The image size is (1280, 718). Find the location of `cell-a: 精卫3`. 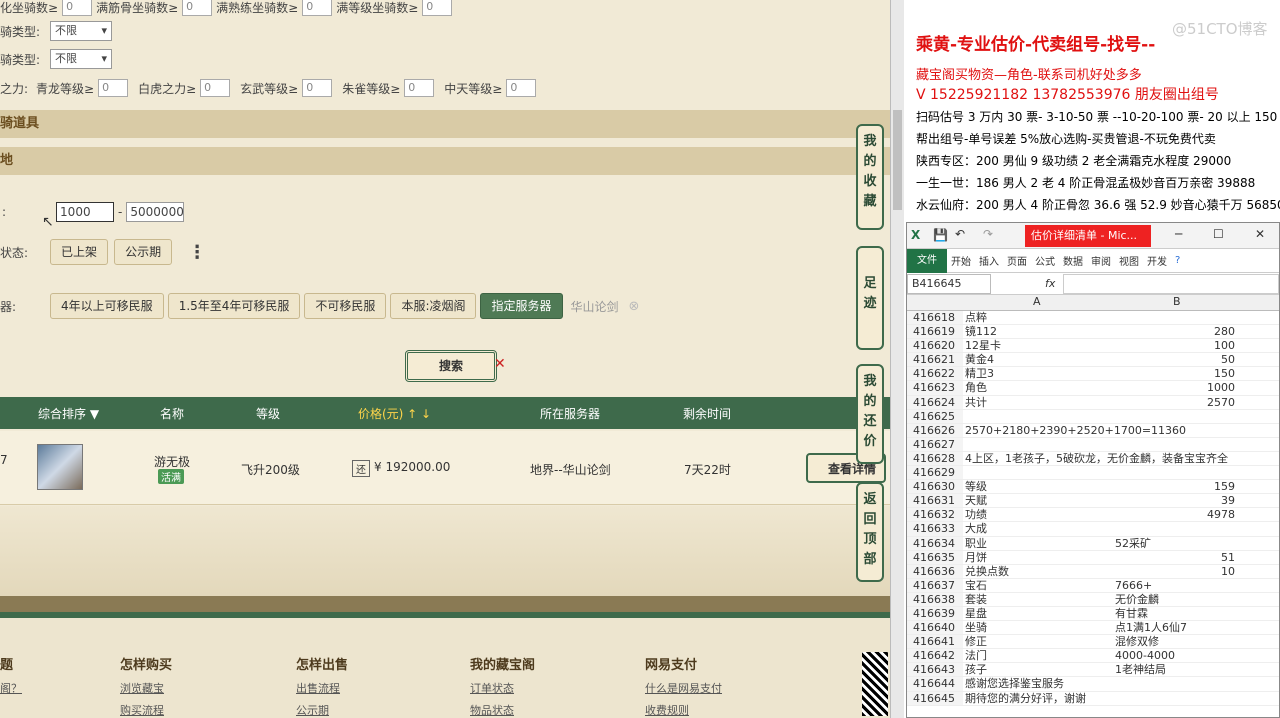

cell-a: 精卫3 is located at coordinates (1038, 373).